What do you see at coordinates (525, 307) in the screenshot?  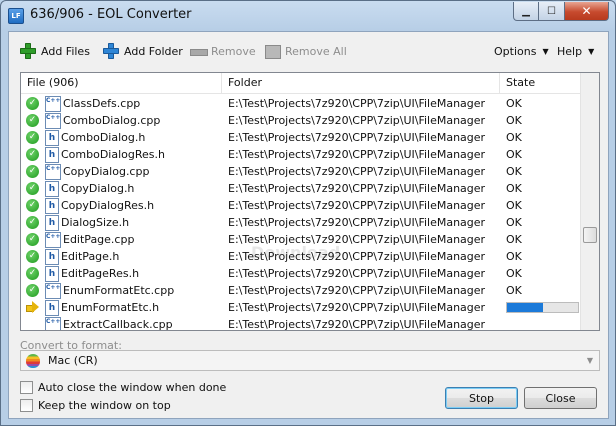 I see `progress-fill` at bounding box center [525, 307].